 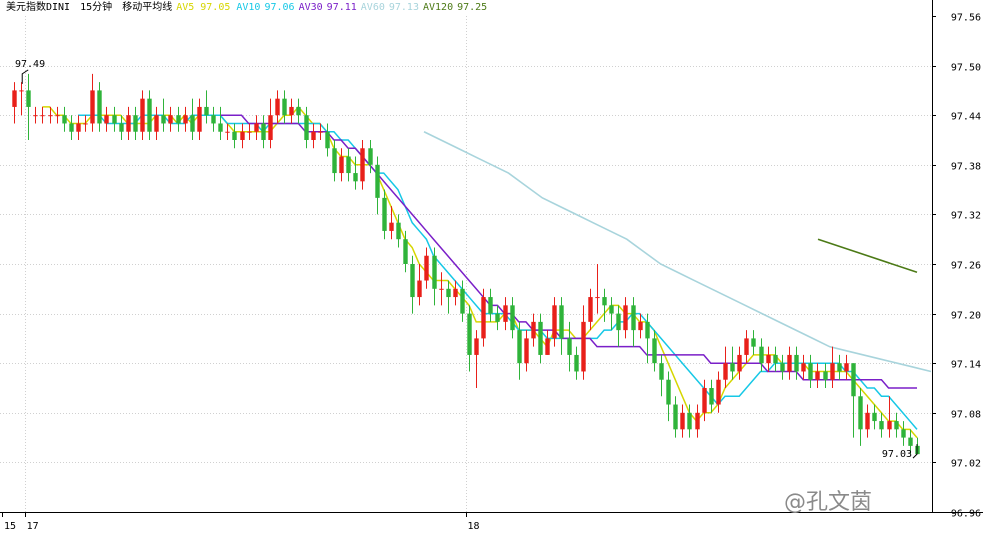 What do you see at coordinates (966, 266) in the screenshot?
I see `y-tick-label: 97.26` at bounding box center [966, 266].